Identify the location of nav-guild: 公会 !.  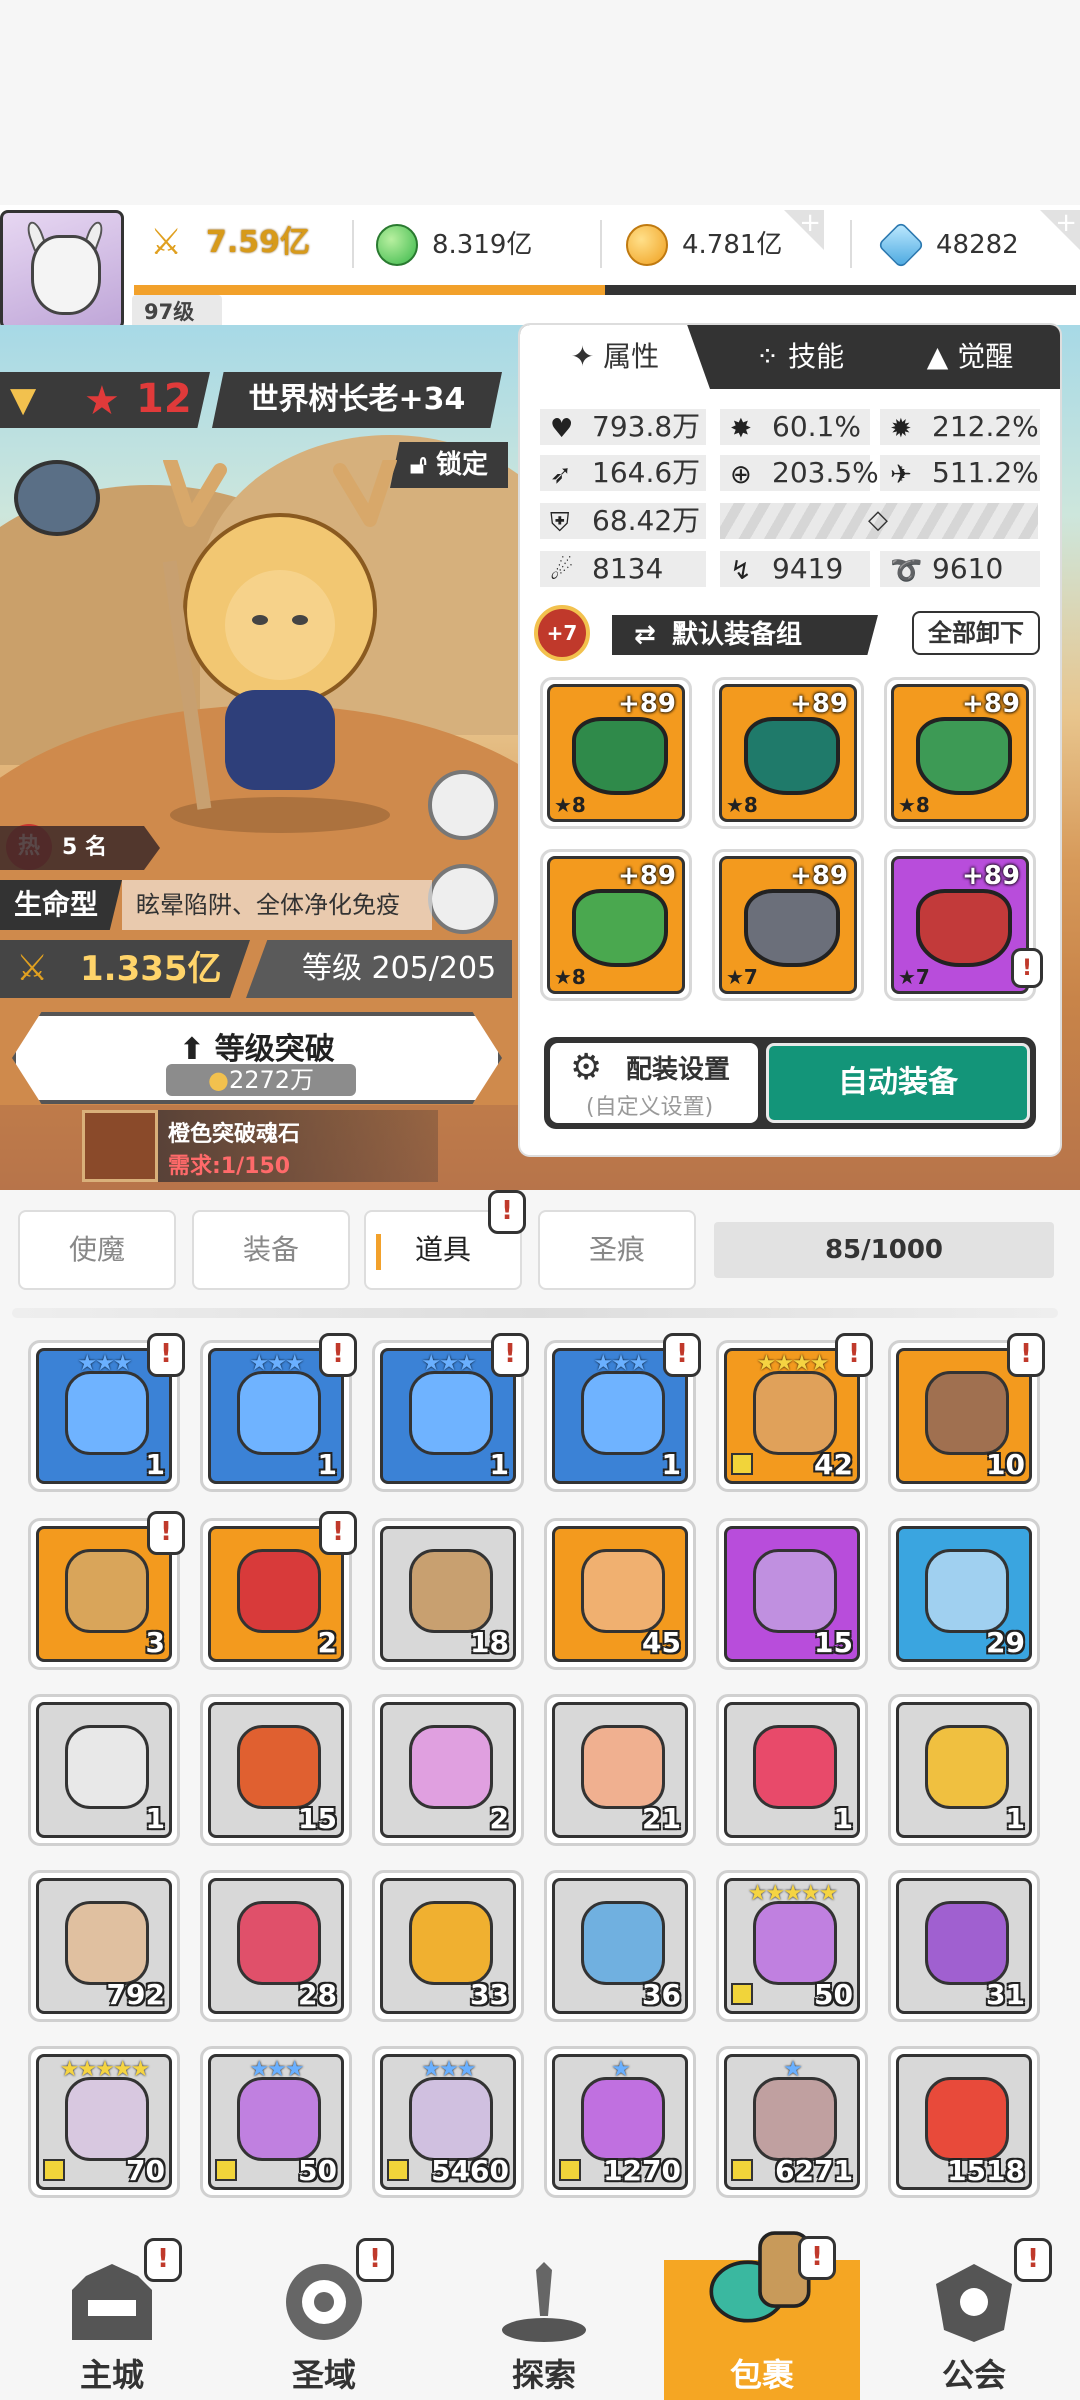
(974, 2310).